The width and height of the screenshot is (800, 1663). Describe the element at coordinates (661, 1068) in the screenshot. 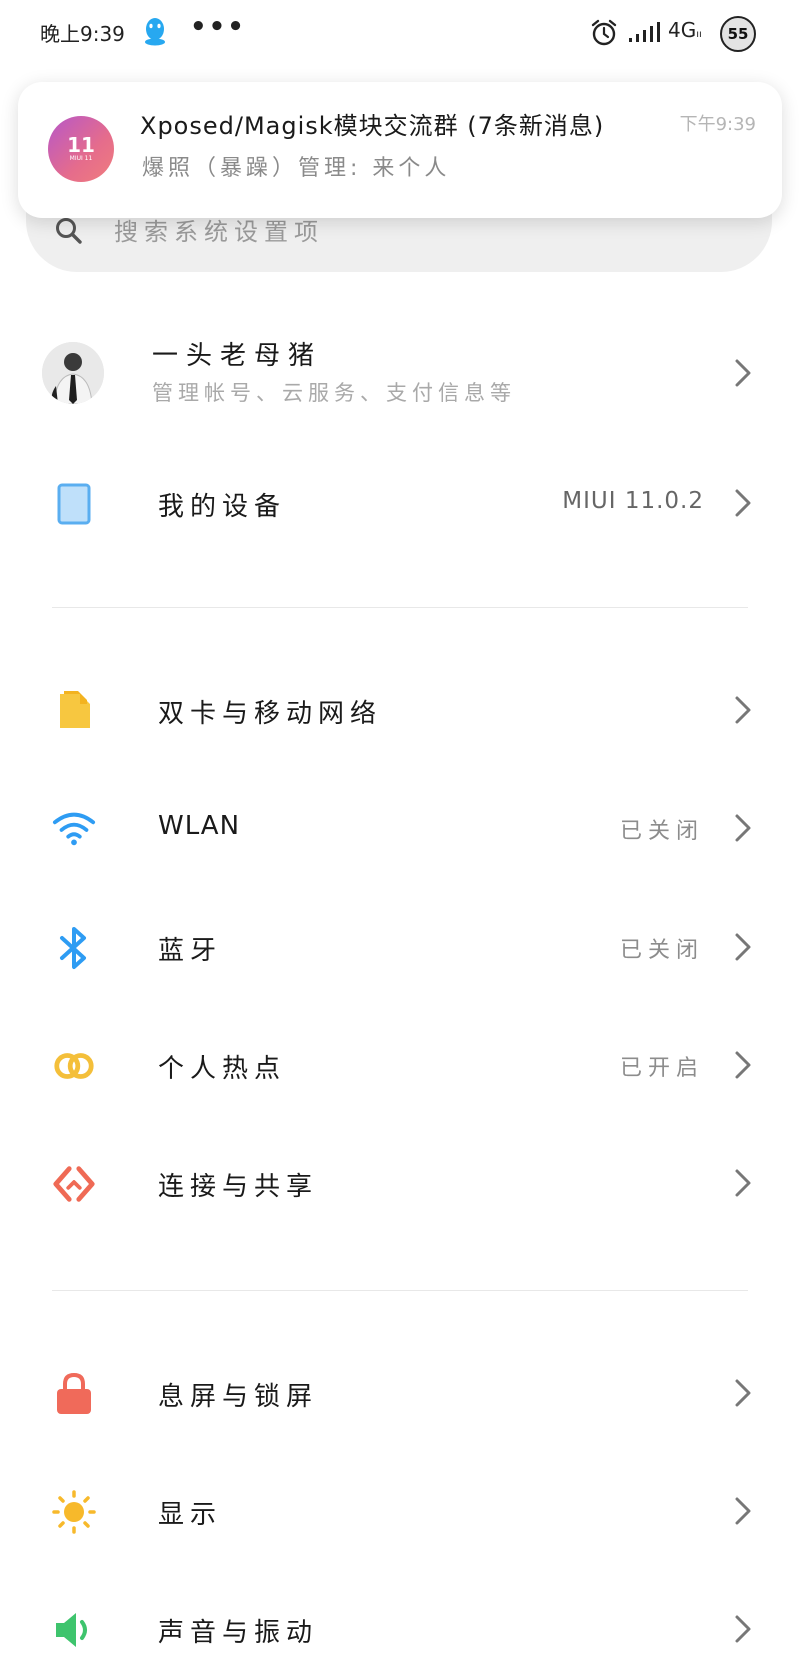

I see `row-value: 已开启` at that location.